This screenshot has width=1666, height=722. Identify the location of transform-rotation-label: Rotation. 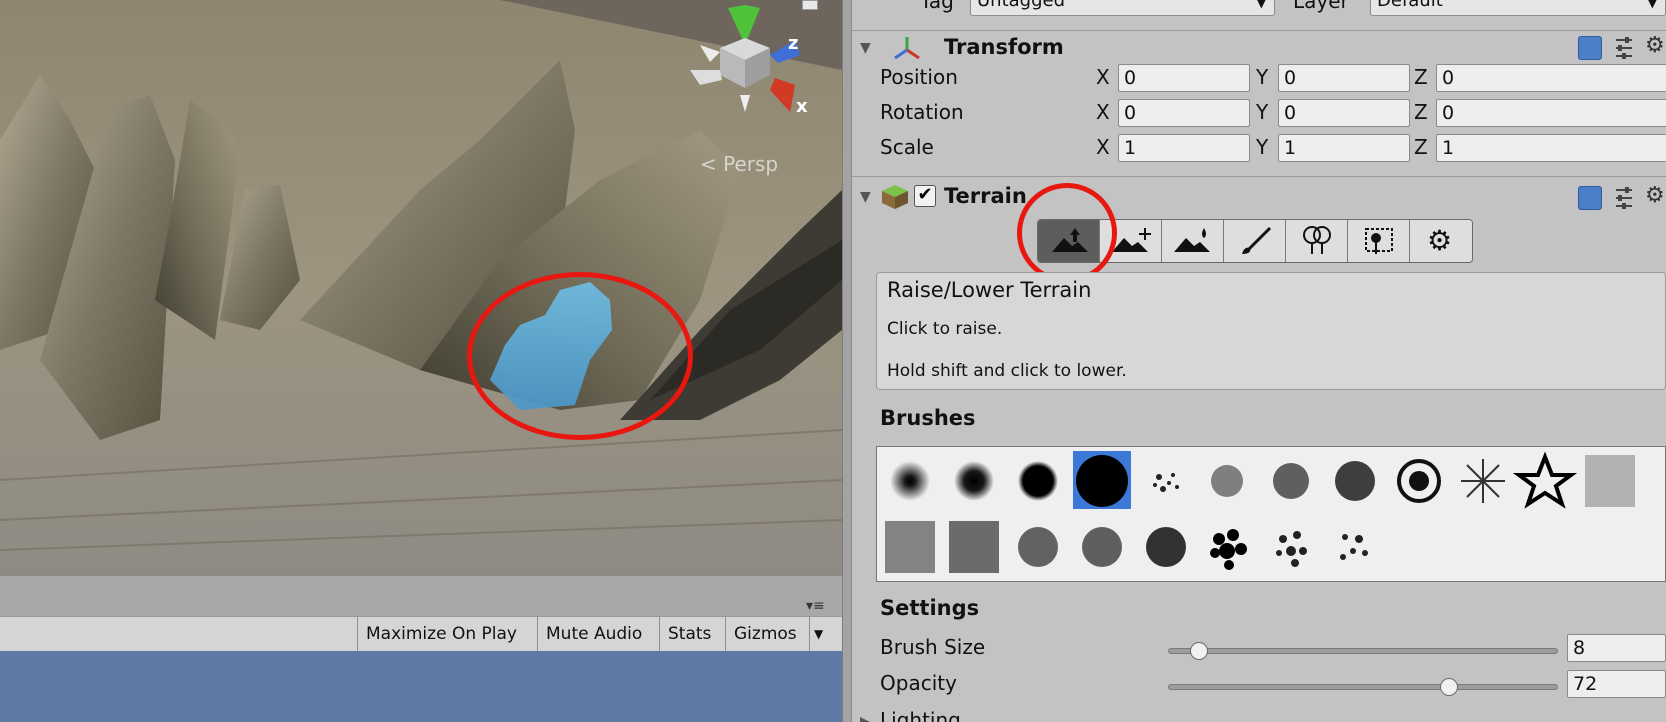
(922, 112).